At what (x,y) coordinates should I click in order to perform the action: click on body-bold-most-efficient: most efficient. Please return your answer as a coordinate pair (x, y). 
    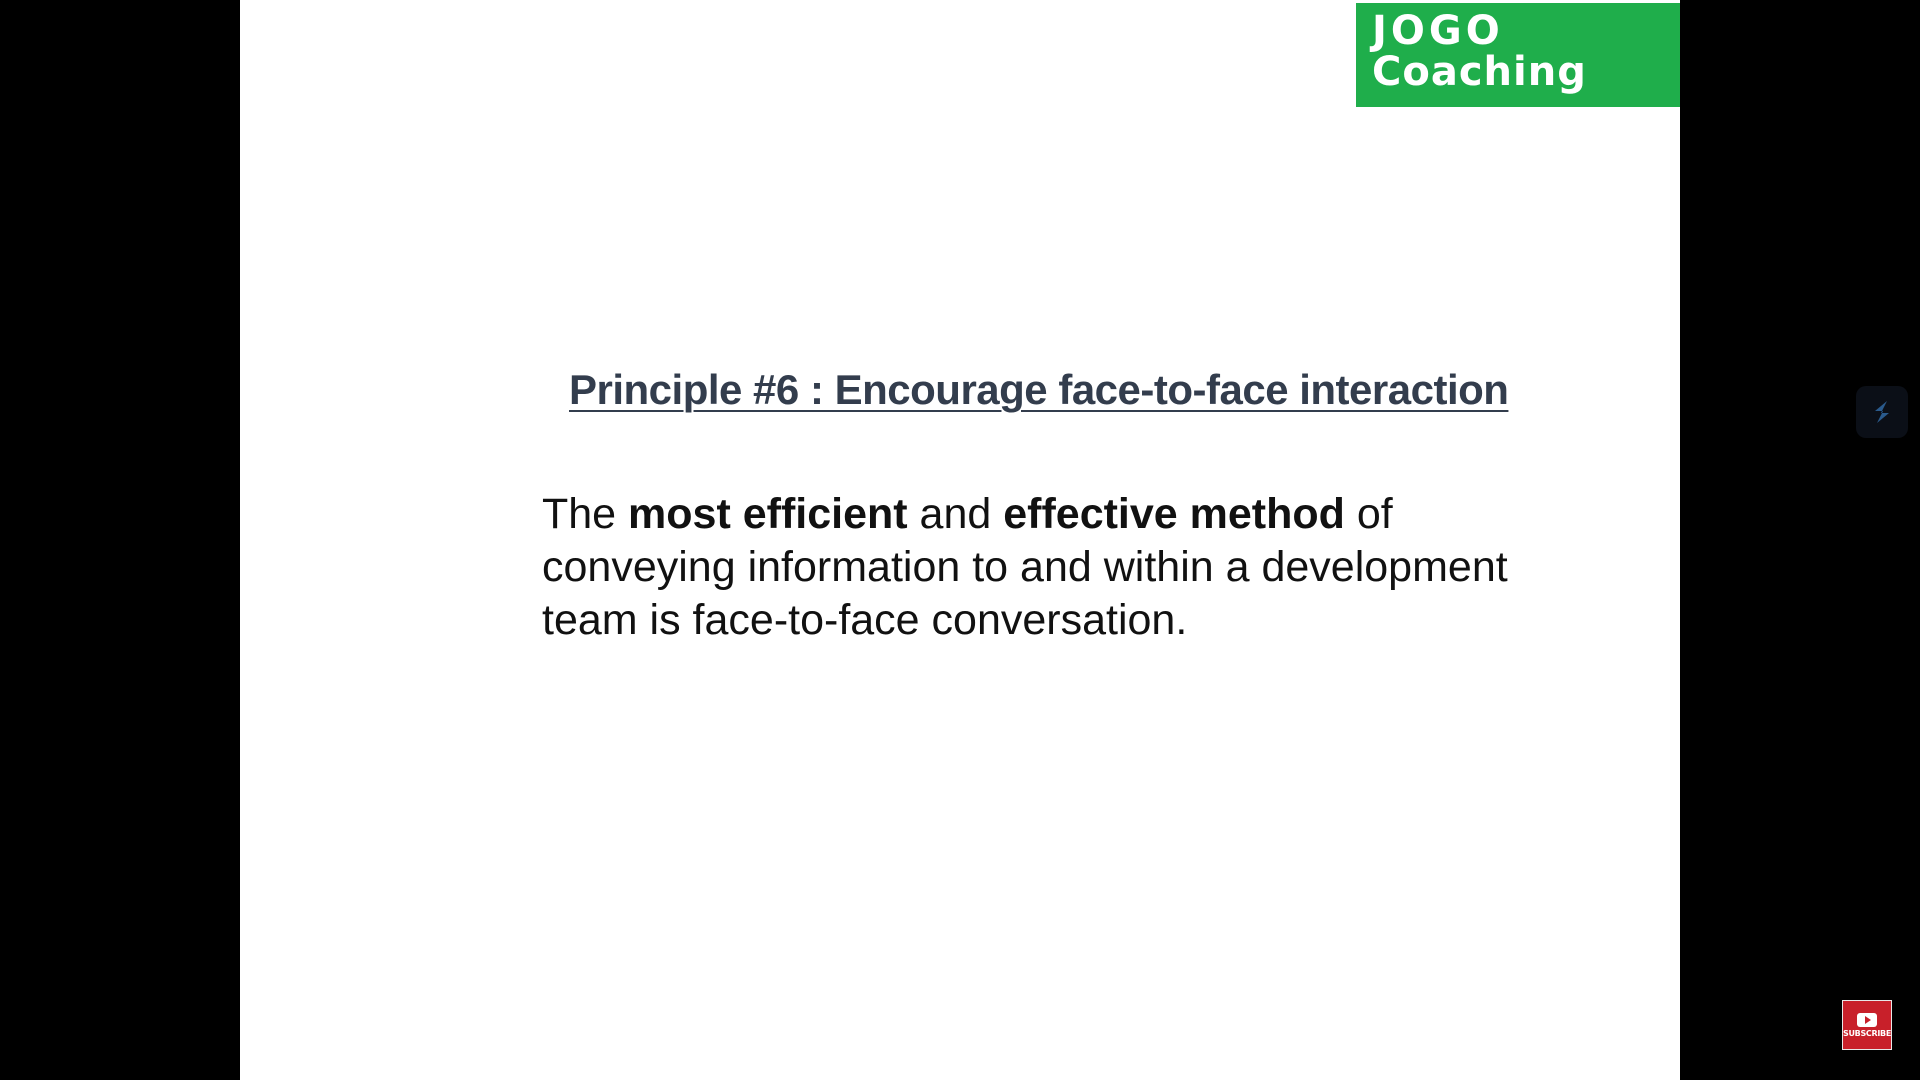
    Looking at the image, I should click on (768, 514).